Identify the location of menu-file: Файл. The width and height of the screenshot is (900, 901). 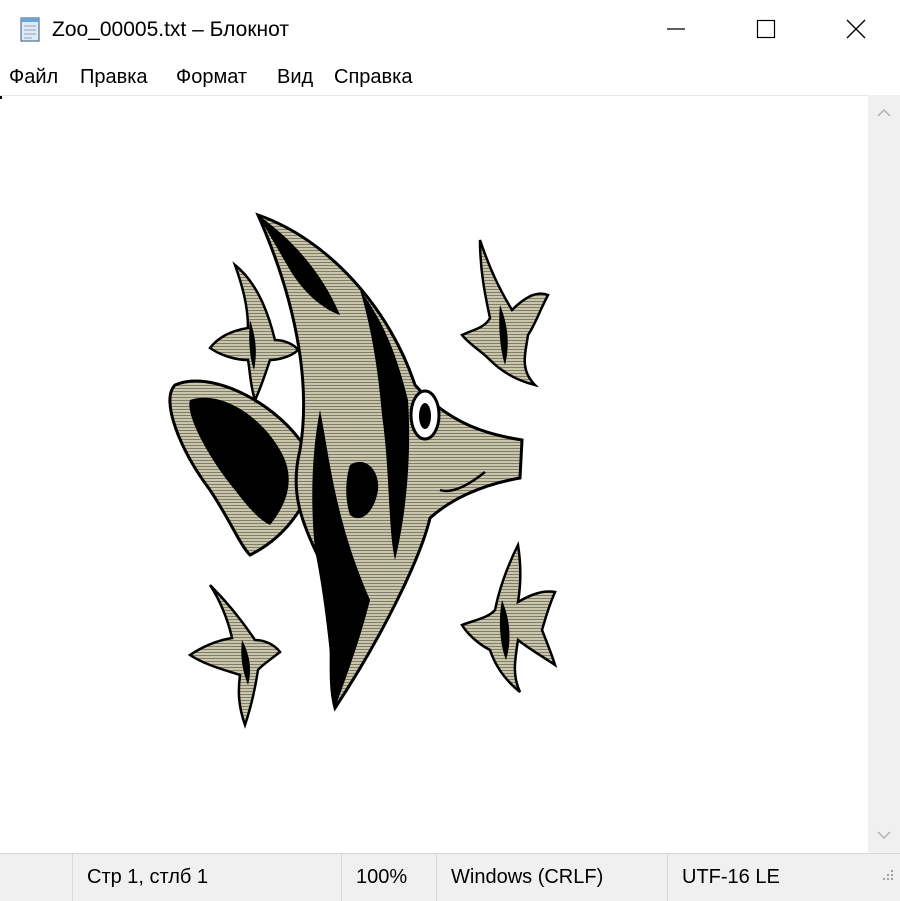
(33, 77).